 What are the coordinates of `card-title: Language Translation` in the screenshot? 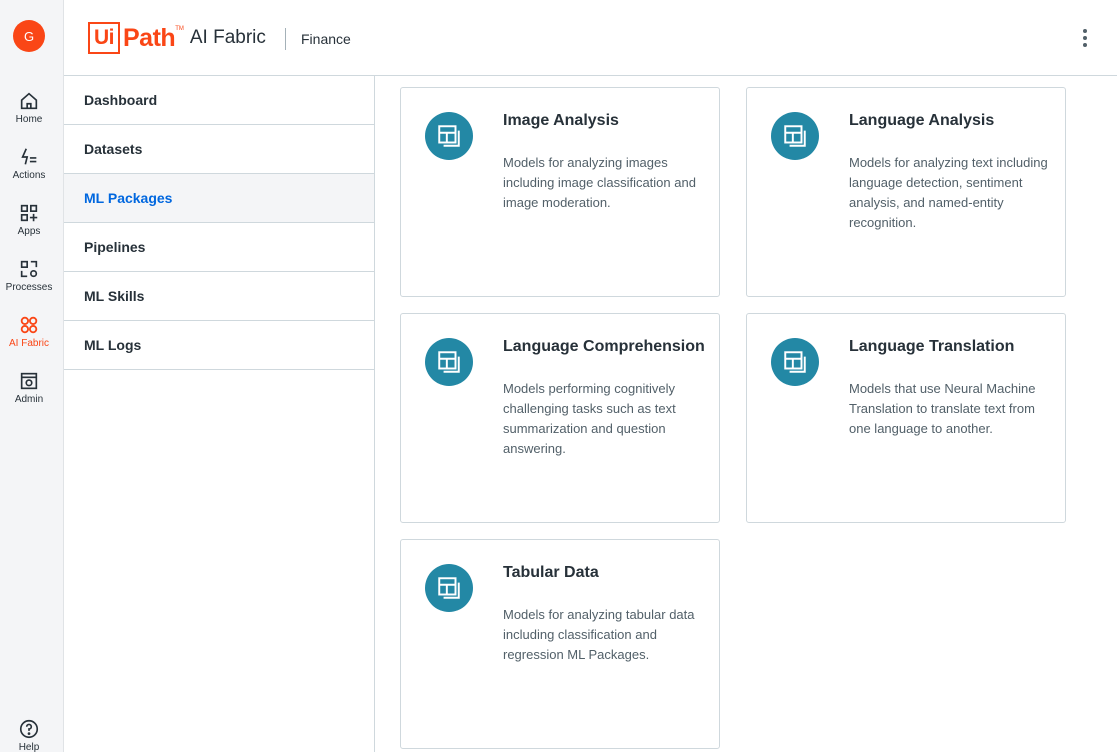 It's located at (932, 346).